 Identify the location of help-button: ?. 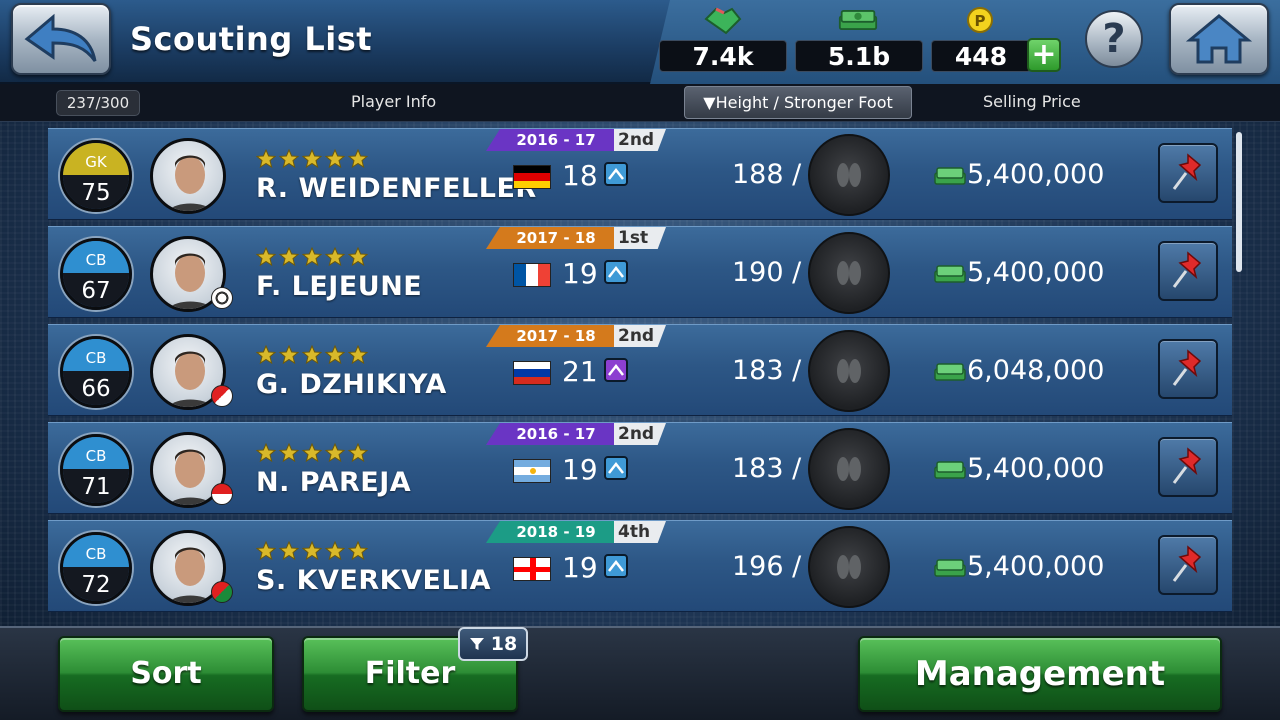
(1114, 39).